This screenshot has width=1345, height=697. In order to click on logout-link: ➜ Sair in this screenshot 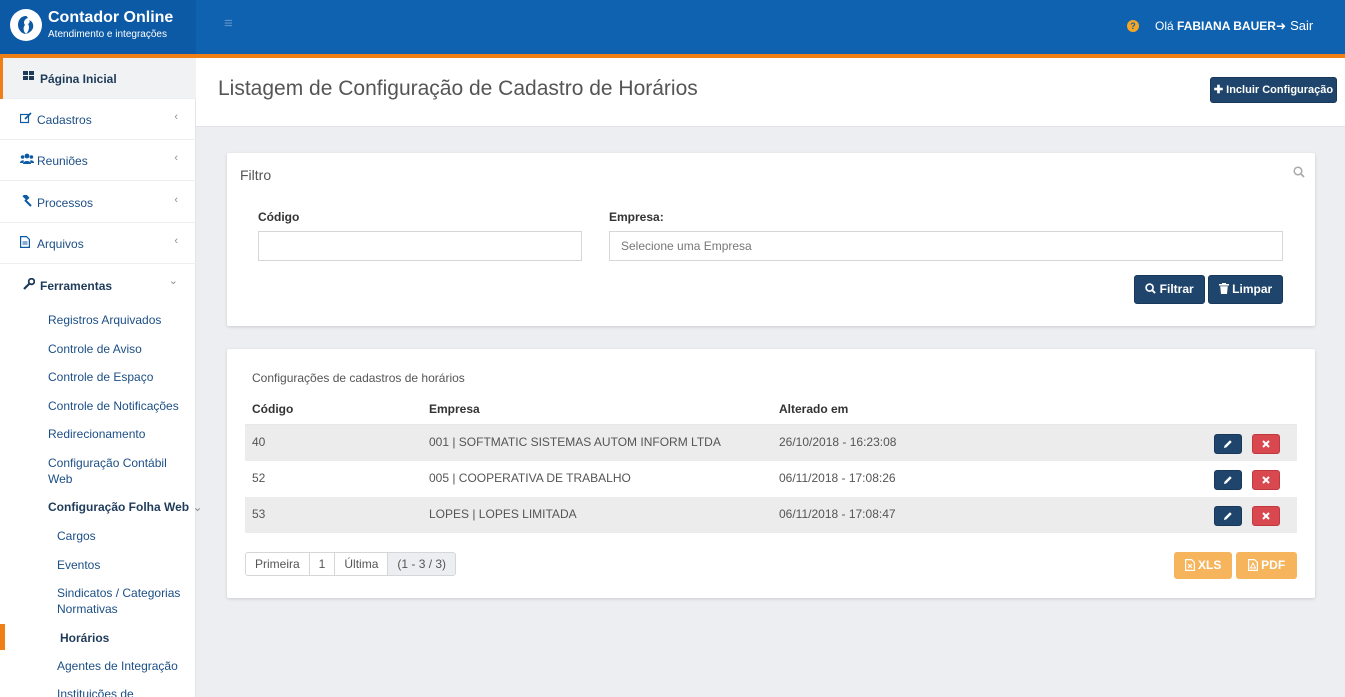, I will do `click(1294, 25)`.